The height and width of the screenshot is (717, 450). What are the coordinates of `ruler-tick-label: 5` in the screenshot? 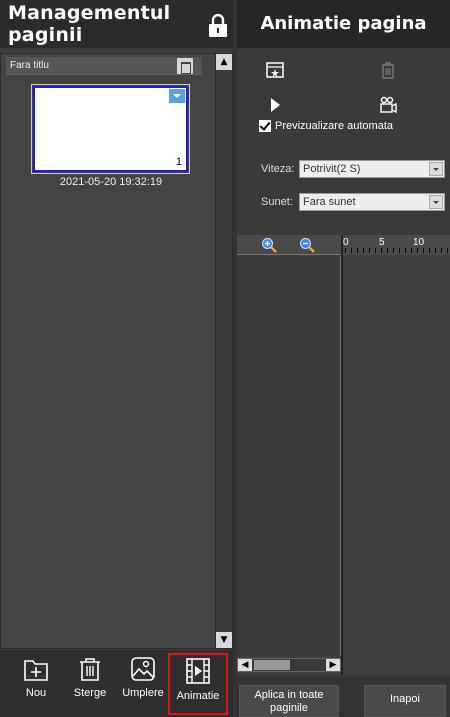 It's located at (382, 242).